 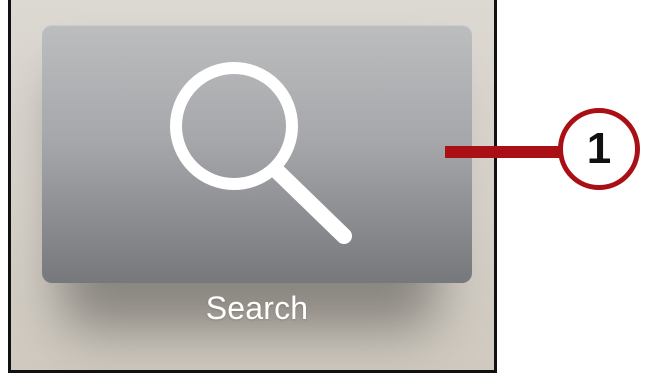 I want to click on callout-number: 1, so click(x=599, y=148).